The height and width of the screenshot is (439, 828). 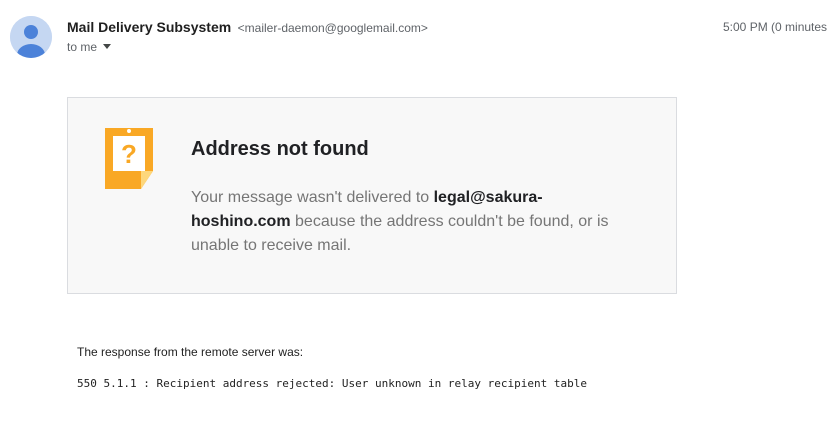 I want to click on message-timestamp: 5:00 PM (0 minutes, so click(x=775, y=27).